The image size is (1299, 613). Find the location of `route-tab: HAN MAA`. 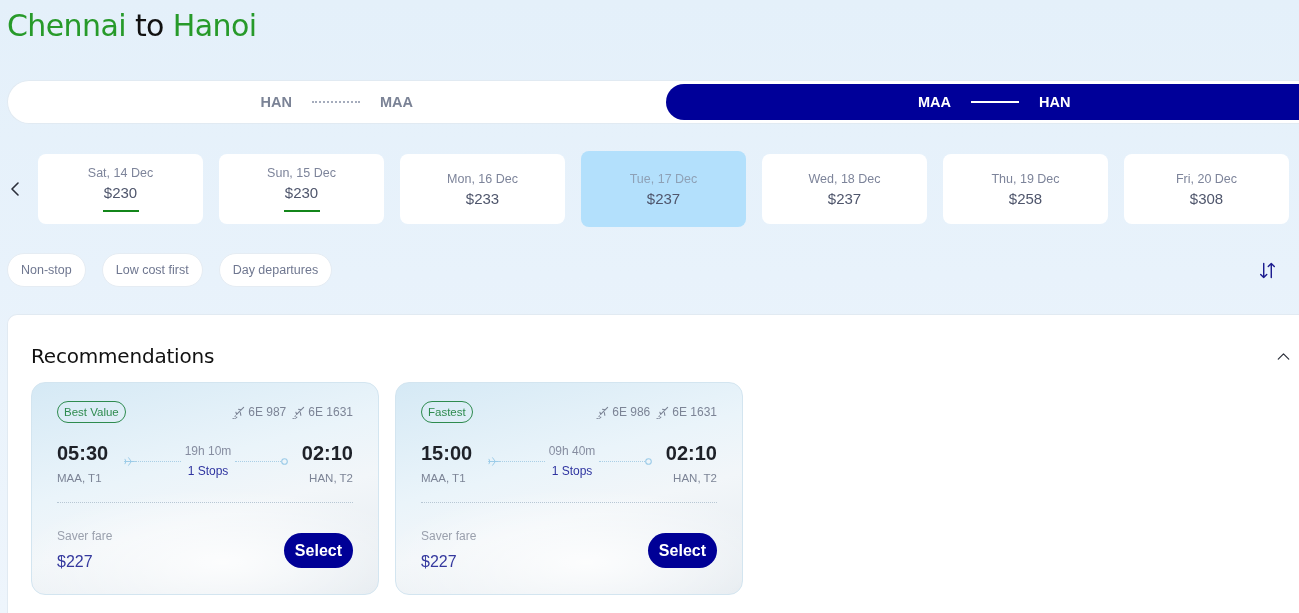

route-tab: HAN MAA is located at coordinates (337, 102).